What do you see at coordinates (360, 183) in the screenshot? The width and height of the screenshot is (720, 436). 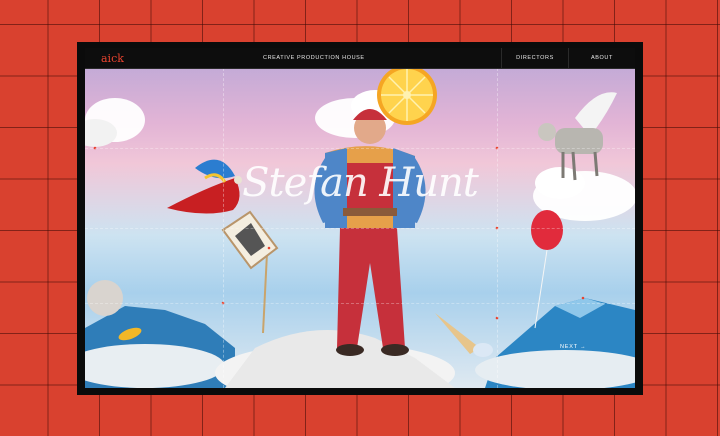 I see `director-name-title: Stefan Hunt` at bounding box center [360, 183].